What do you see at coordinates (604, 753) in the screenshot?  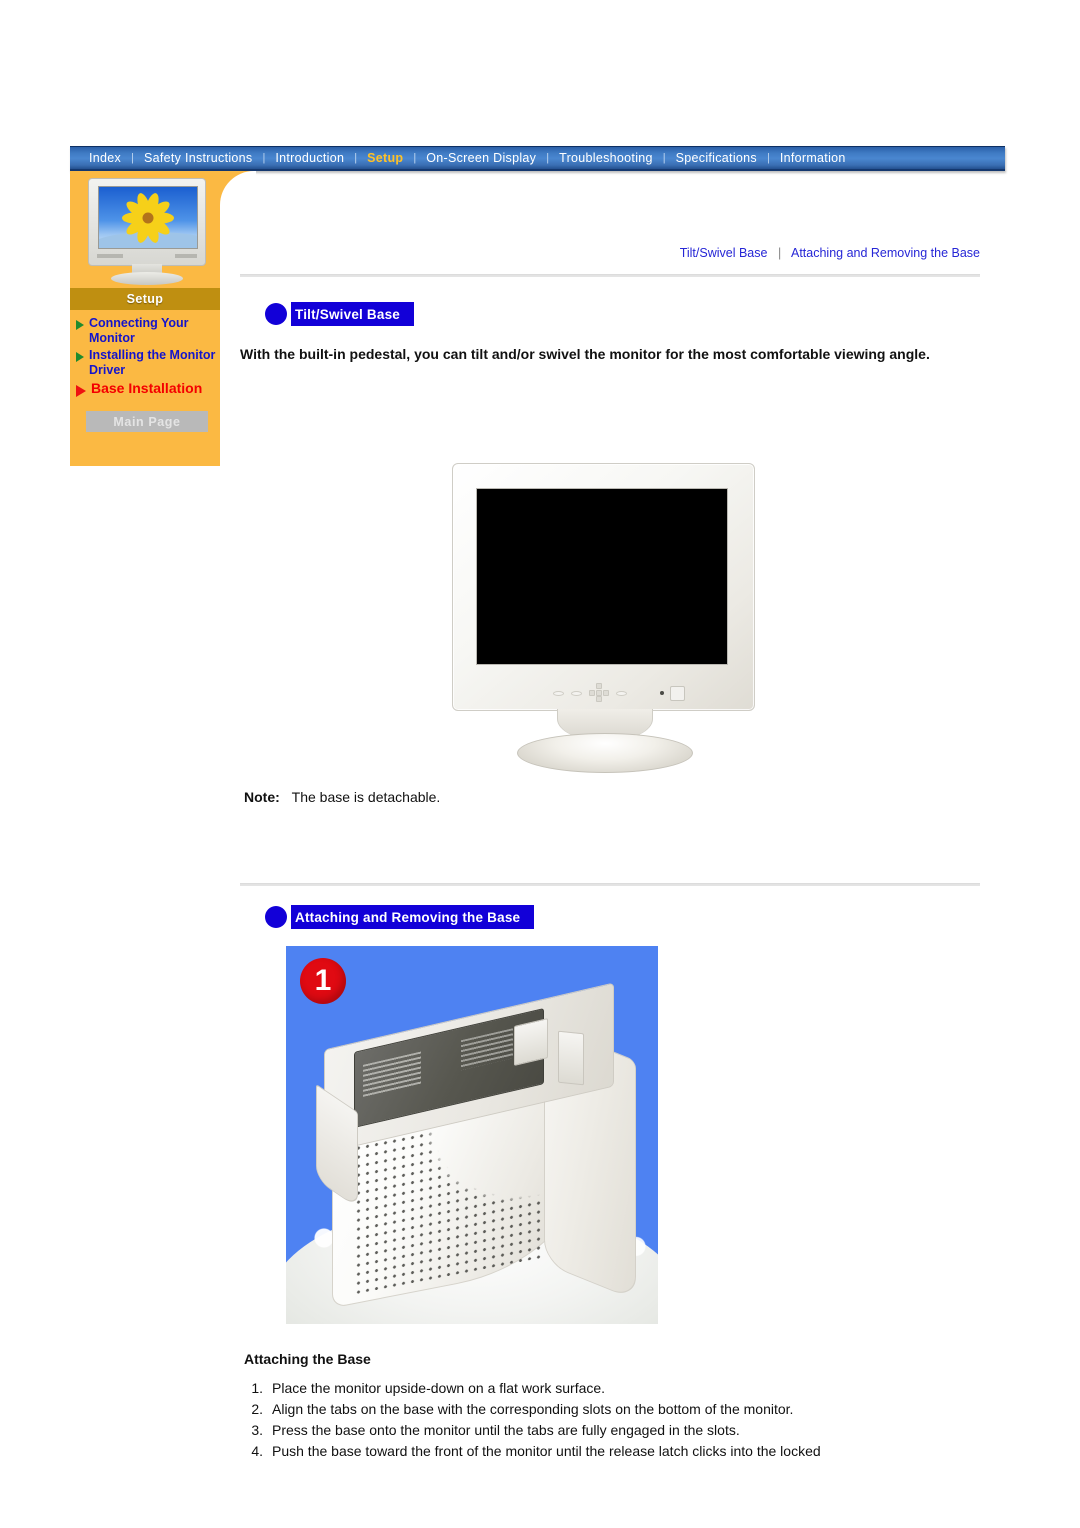 I see `monitor-base` at bounding box center [604, 753].